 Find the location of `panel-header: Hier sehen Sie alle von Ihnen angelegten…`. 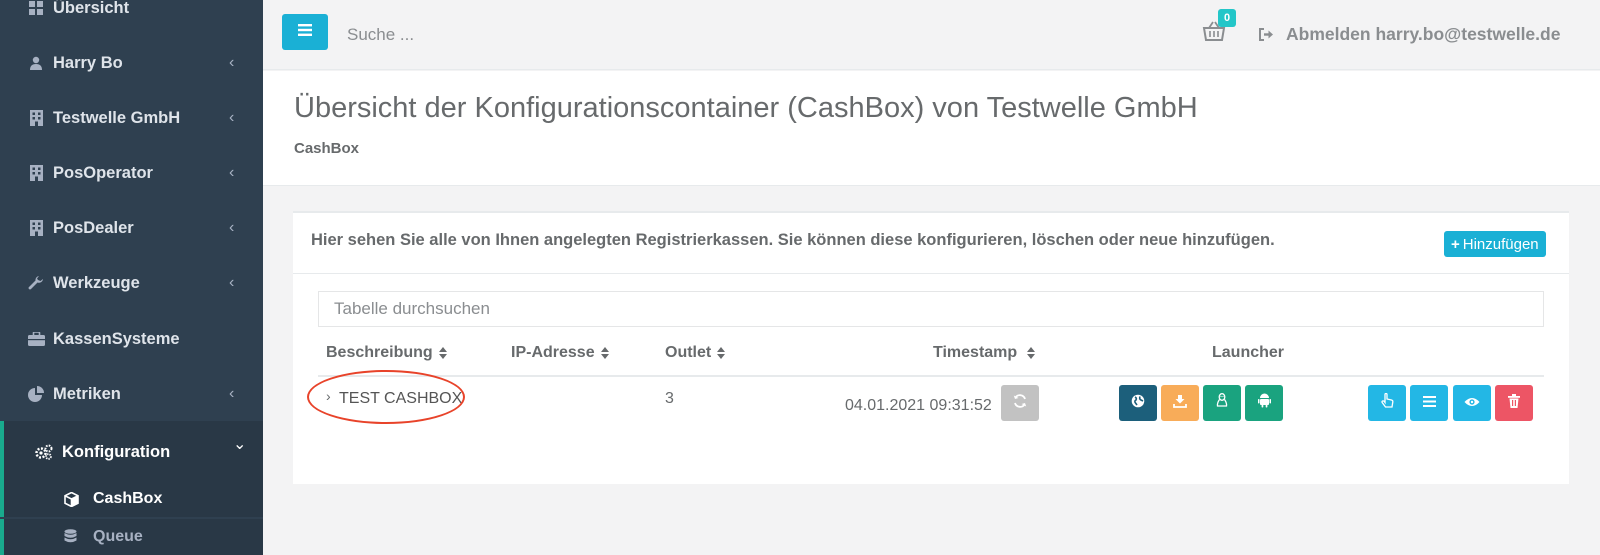

panel-header: Hier sehen Sie alle von Ihnen angelegten… is located at coordinates (931, 243).